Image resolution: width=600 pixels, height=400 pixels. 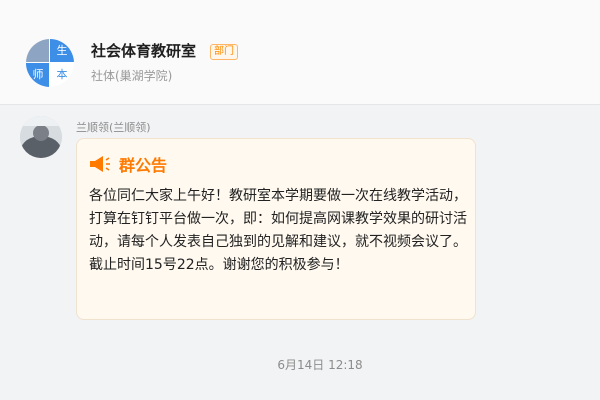 I want to click on avatar-photo, so click(x=41, y=137).